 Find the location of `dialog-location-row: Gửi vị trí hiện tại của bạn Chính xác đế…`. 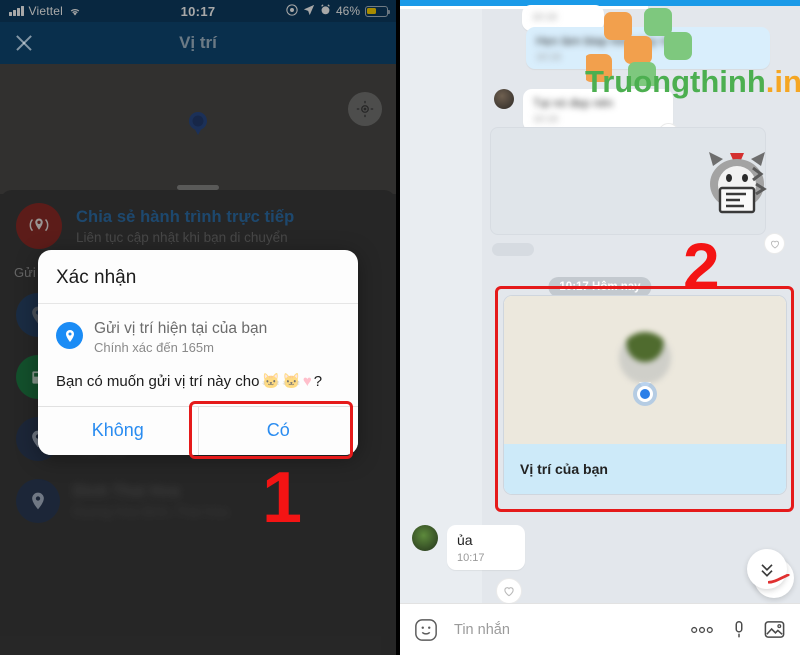

dialog-location-row: Gửi vị trí hiện tại của bạn Chính xác đế… is located at coordinates (198, 331).